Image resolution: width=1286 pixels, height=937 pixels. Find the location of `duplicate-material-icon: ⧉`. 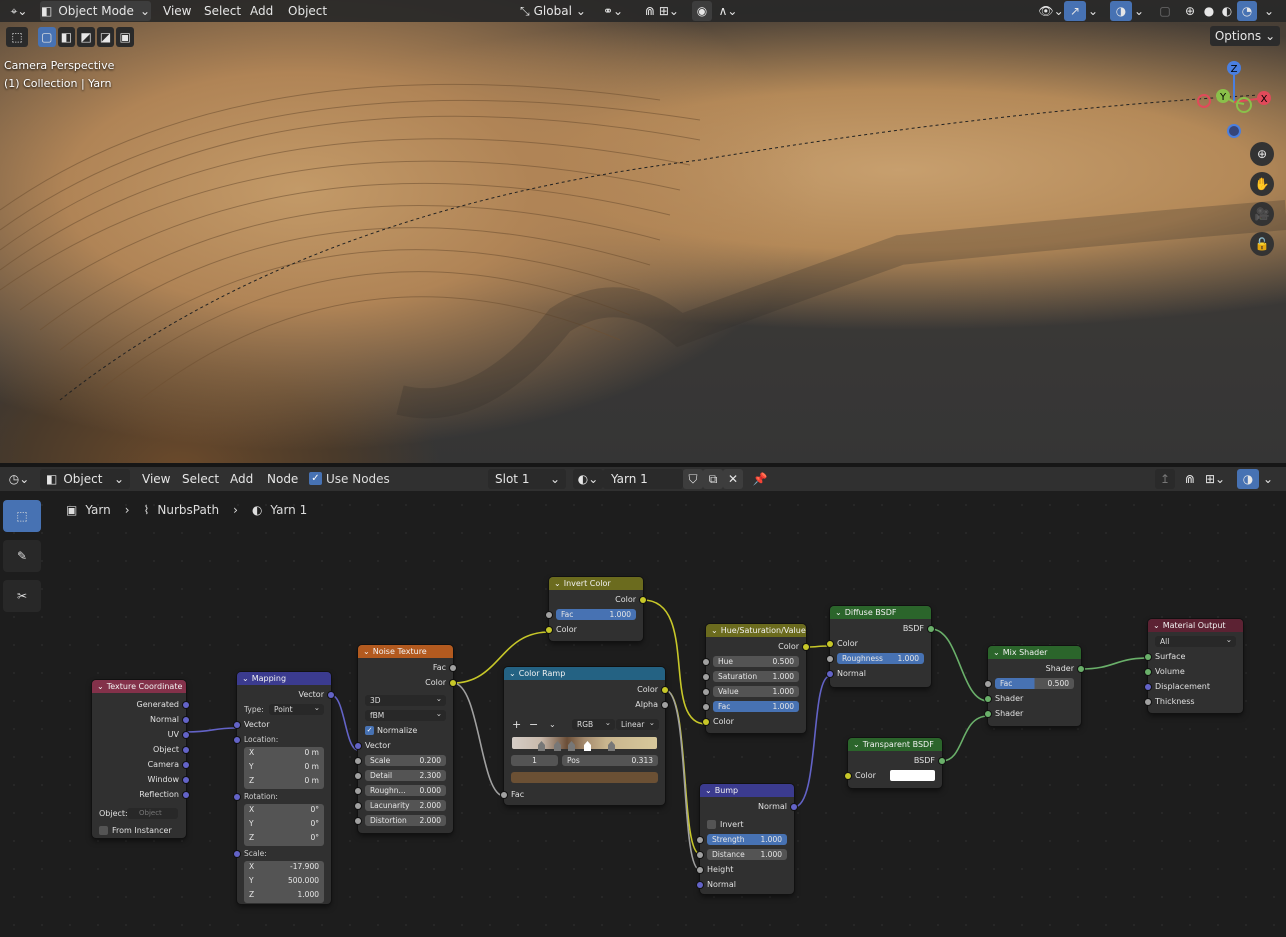

duplicate-material-icon: ⧉ is located at coordinates (713, 479).